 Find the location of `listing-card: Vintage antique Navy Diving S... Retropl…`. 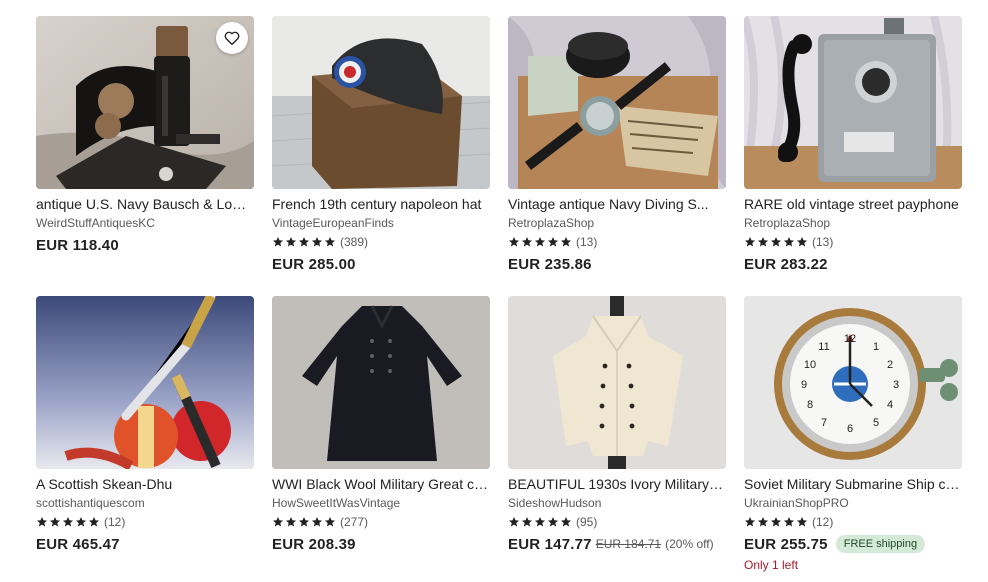

listing-card: Vintage antique Navy Diving S... Retropl… is located at coordinates (617, 156).